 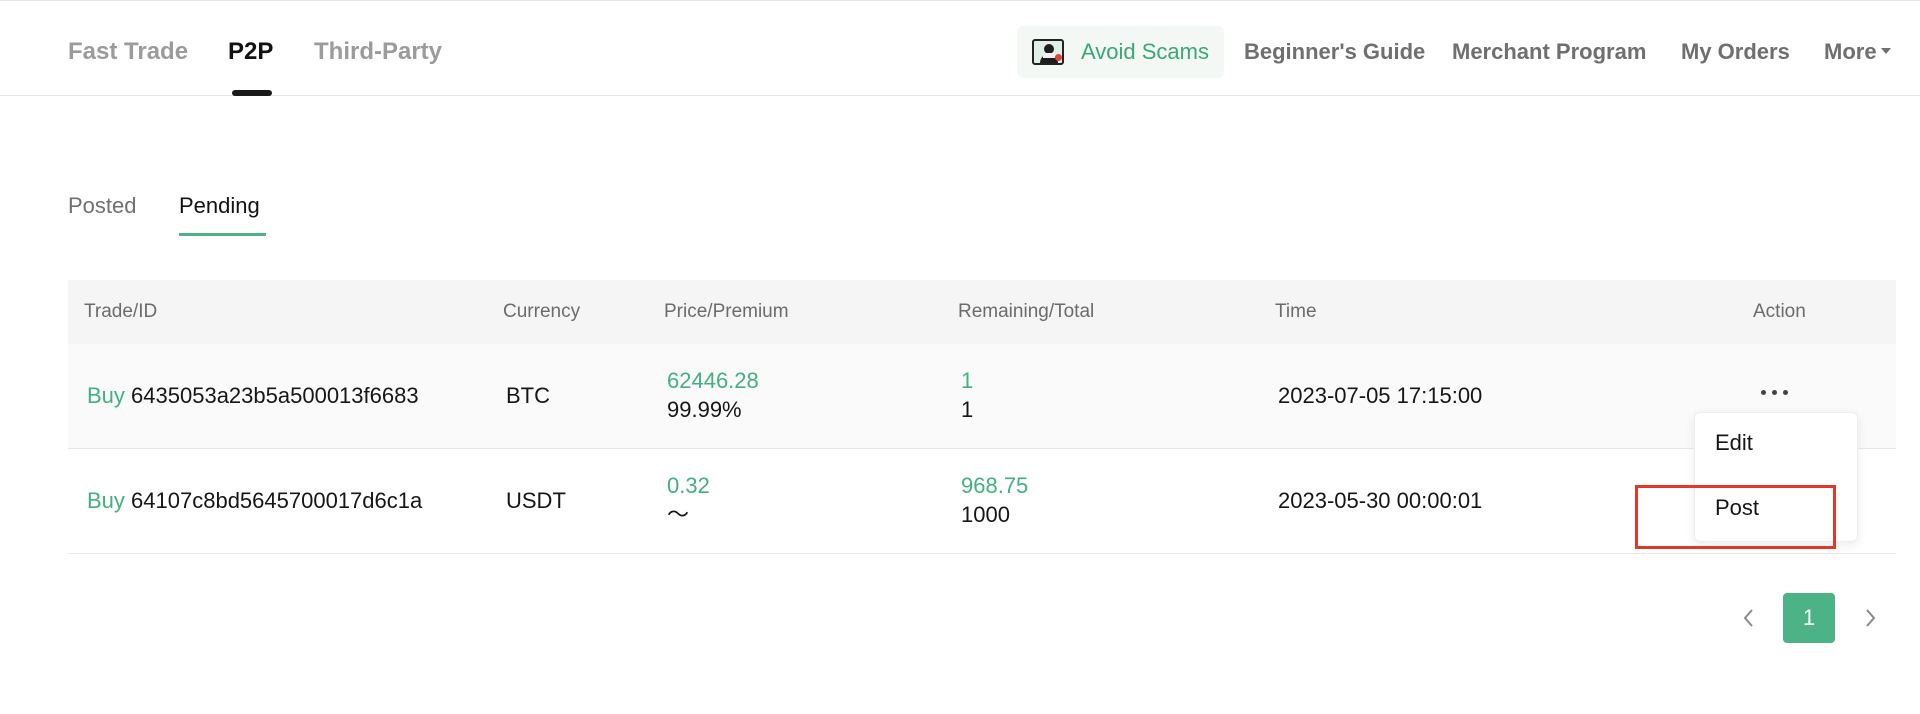 What do you see at coordinates (1885, 51) in the screenshot?
I see `caret-down-icon` at bounding box center [1885, 51].